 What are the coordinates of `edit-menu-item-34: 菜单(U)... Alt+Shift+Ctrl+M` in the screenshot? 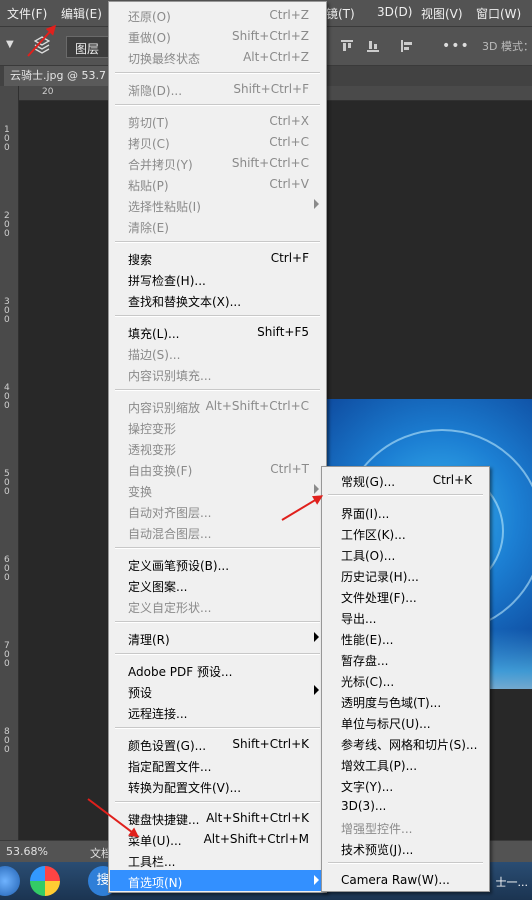 It's located at (217, 838).